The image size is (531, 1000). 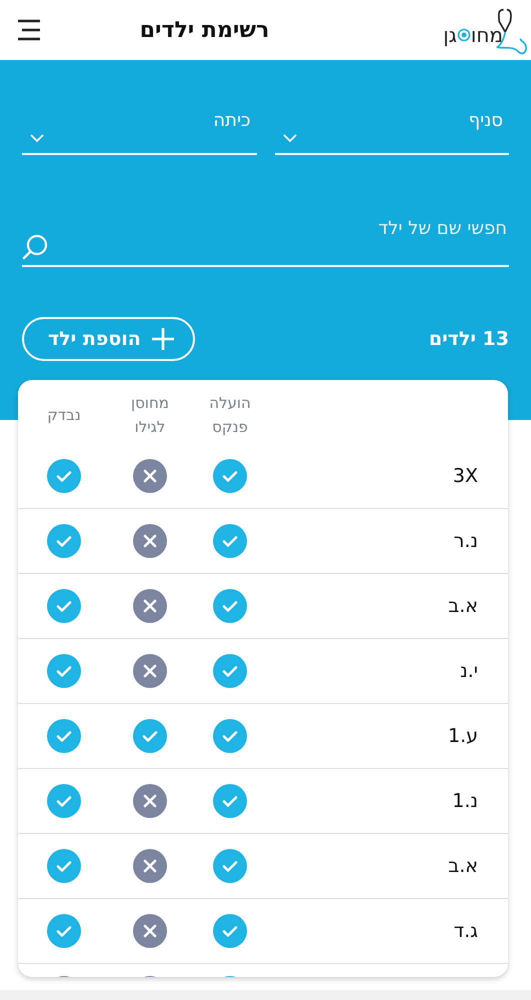 I want to click on menu-icon, so click(x=29, y=30).